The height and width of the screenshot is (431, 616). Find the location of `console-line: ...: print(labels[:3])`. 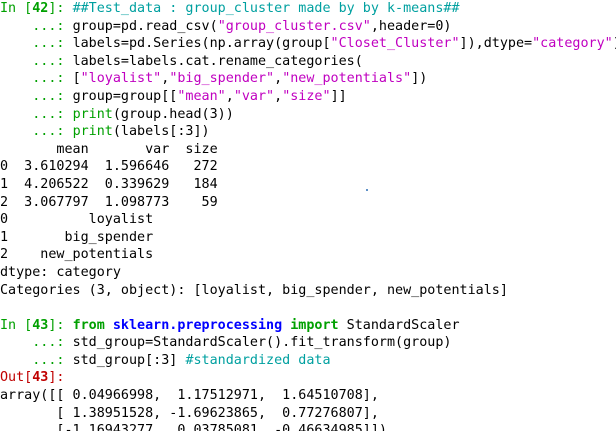

console-line: ...: print(labels[:3]) is located at coordinates (308, 132).